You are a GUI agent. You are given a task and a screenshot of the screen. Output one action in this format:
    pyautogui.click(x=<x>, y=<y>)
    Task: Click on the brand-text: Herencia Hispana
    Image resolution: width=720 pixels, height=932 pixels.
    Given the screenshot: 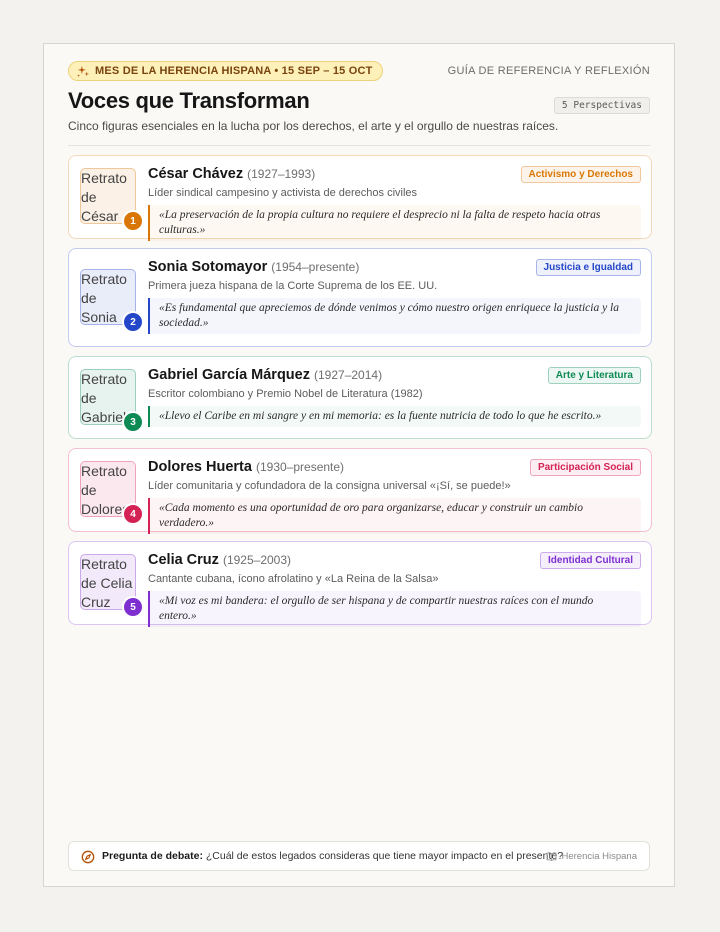 What is the action you would take?
    pyautogui.click(x=599, y=856)
    